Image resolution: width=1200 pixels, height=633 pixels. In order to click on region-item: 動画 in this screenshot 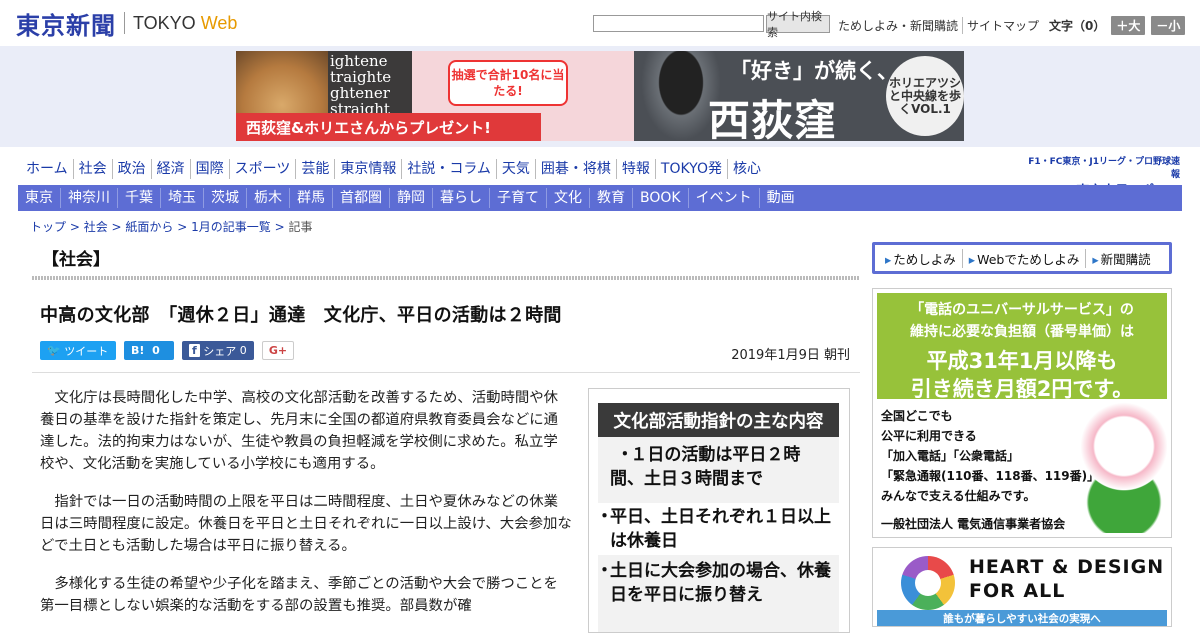, I will do `click(780, 198)`.